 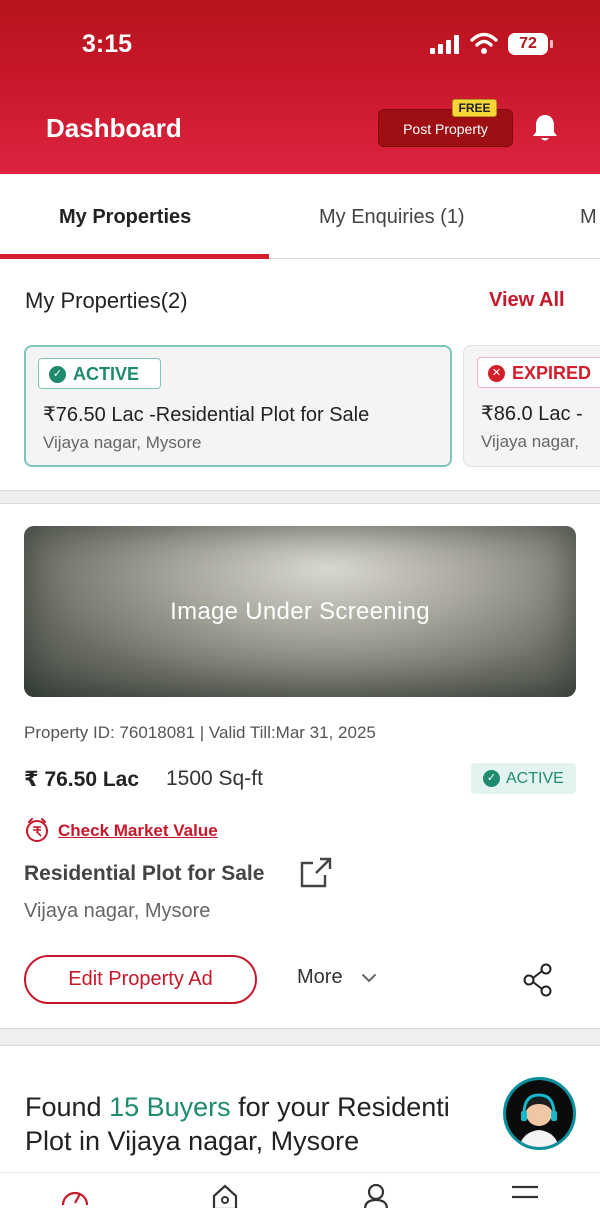 I want to click on tab-more: M, so click(x=588, y=217).